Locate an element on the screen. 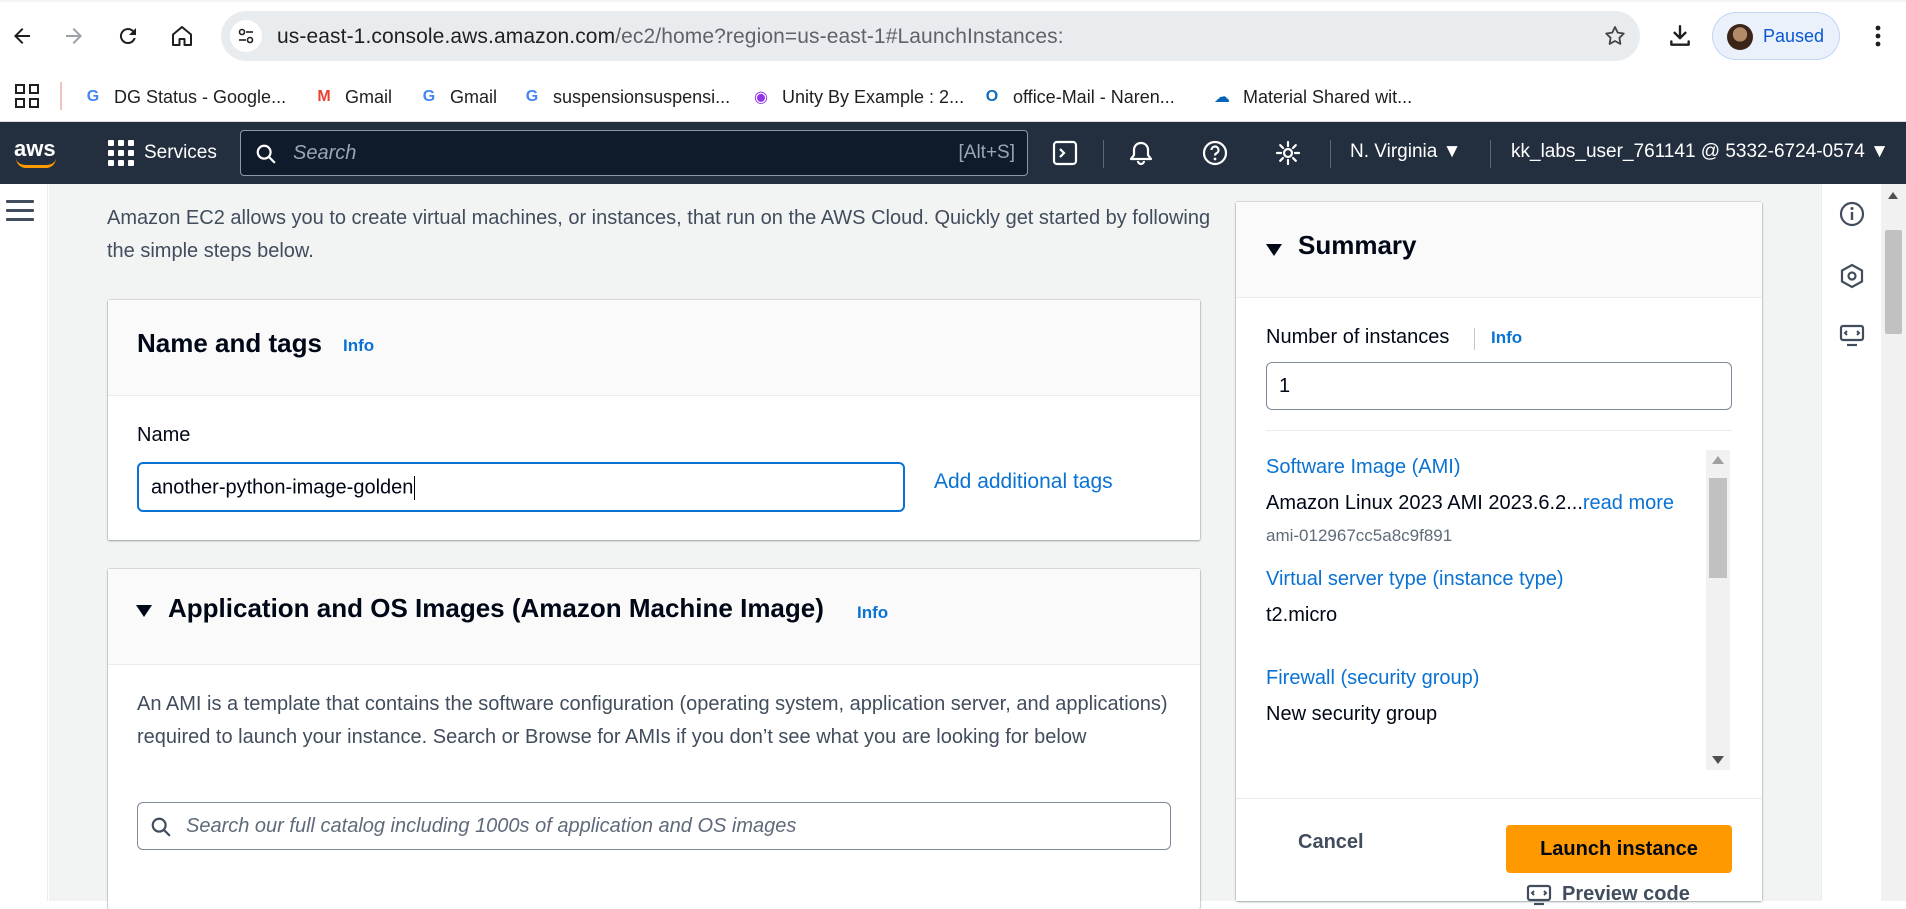 The image size is (1906, 909). label-divider is located at coordinates (1474, 339).